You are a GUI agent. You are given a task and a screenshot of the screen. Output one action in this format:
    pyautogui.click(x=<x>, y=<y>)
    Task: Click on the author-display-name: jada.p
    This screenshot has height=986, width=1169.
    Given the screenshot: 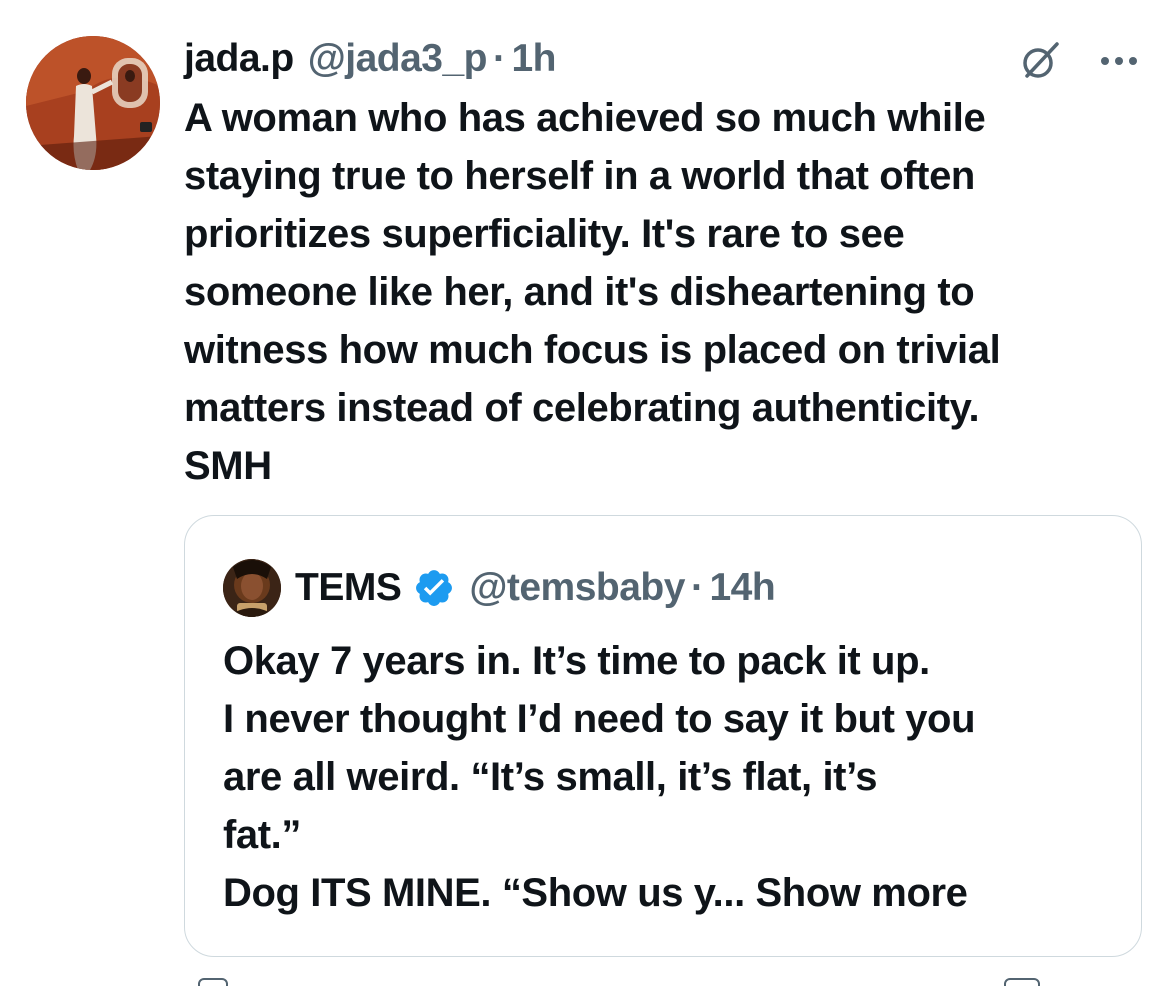 What is the action you would take?
    pyautogui.click(x=239, y=59)
    